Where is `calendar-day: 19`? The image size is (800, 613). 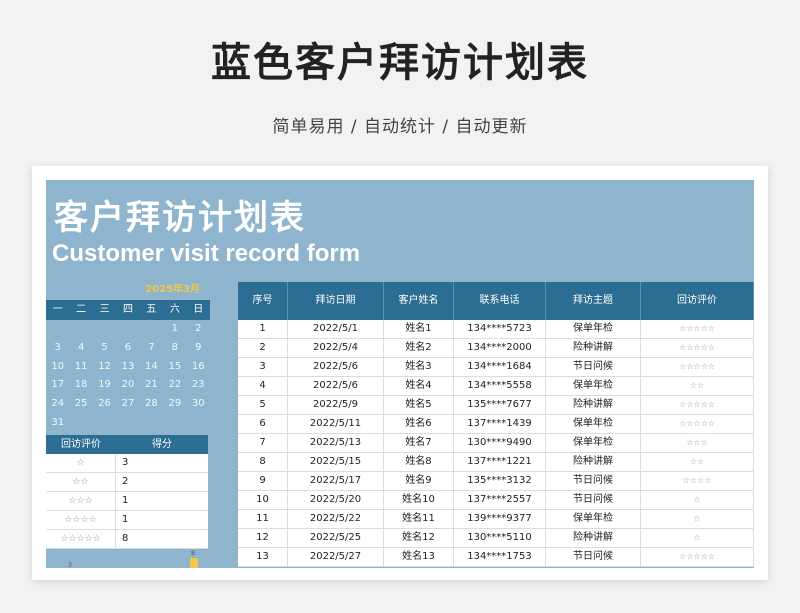
calendar-day: 19 is located at coordinates (104, 385).